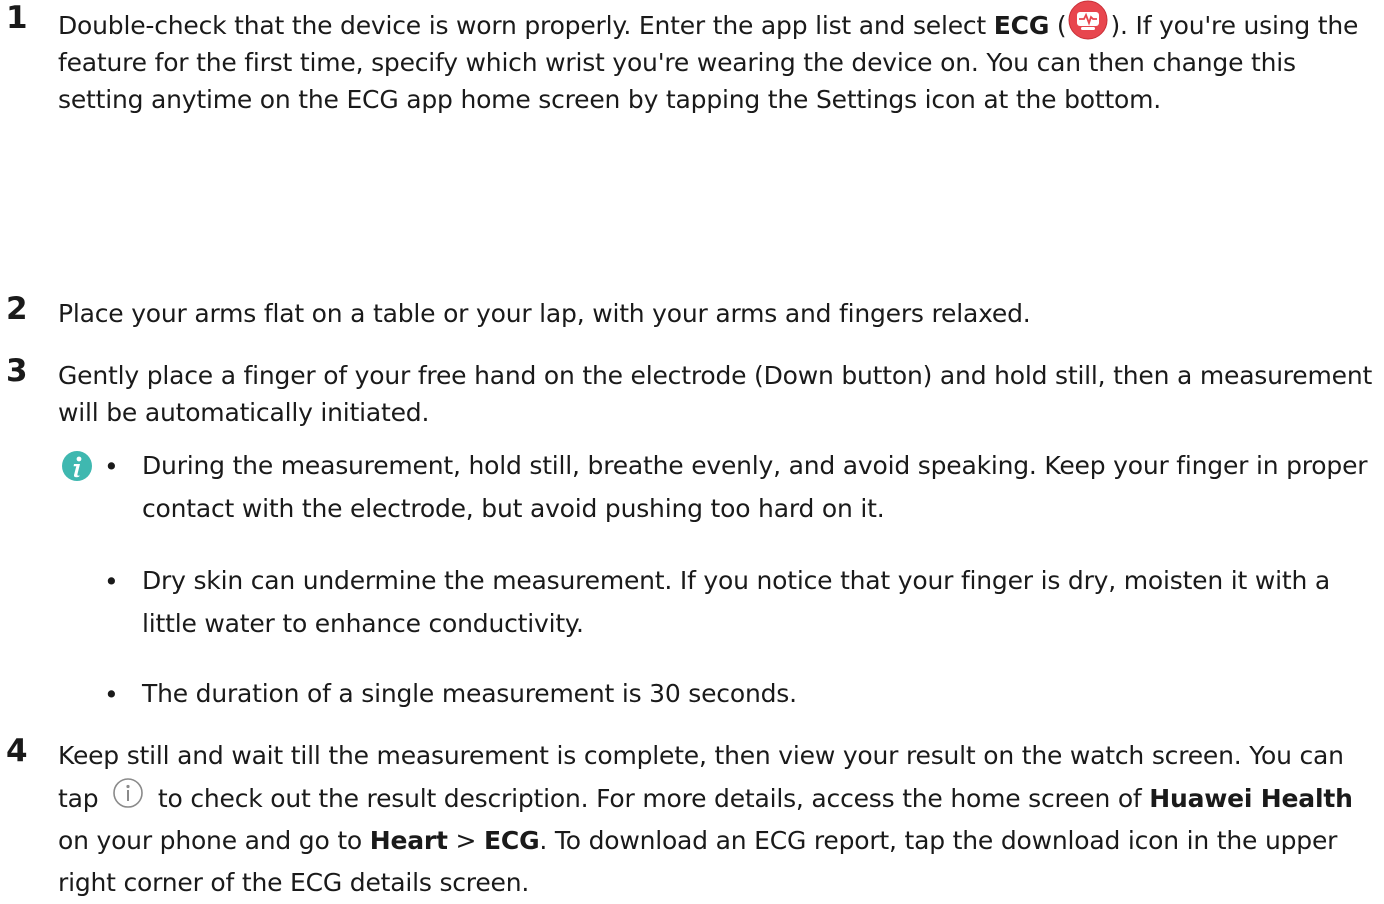 The width and height of the screenshot is (1384, 904). Describe the element at coordinates (128, 793) in the screenshot. I see `info-icon` at that location.